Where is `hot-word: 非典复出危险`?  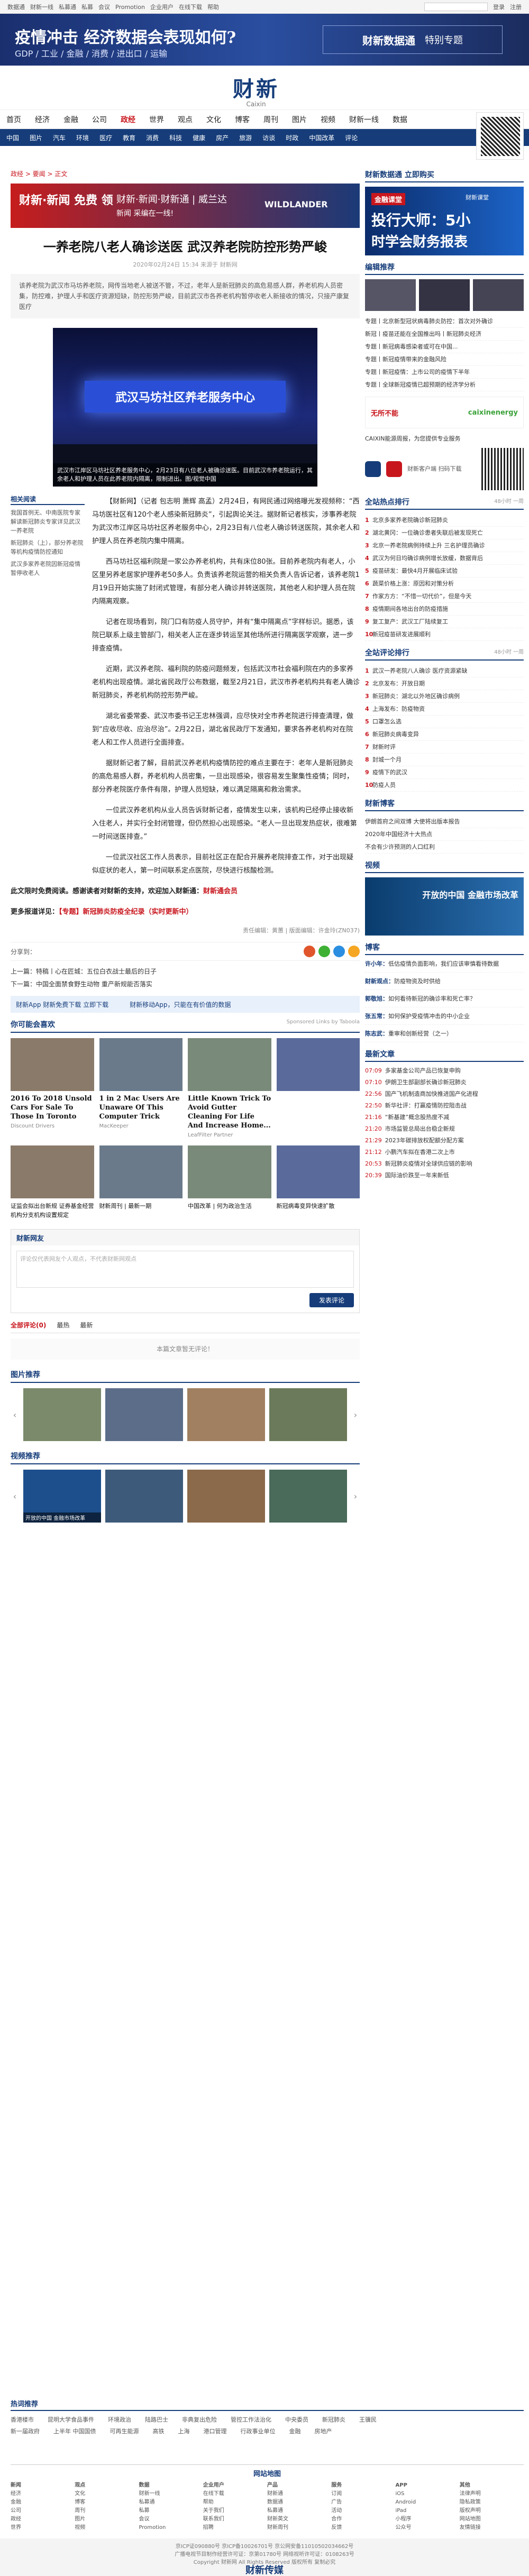 hot-word: 非典复出危险 is located at coordinates (199, 2419).